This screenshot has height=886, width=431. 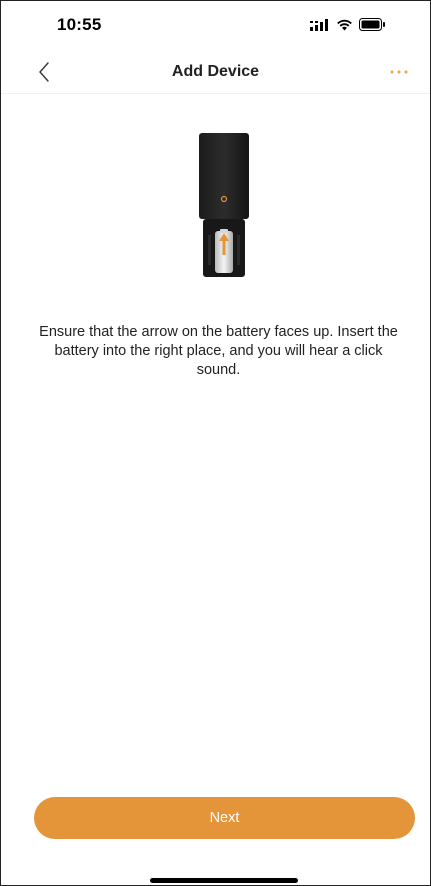 I want to click on more-dots-icon, so click(x=399, y=72).